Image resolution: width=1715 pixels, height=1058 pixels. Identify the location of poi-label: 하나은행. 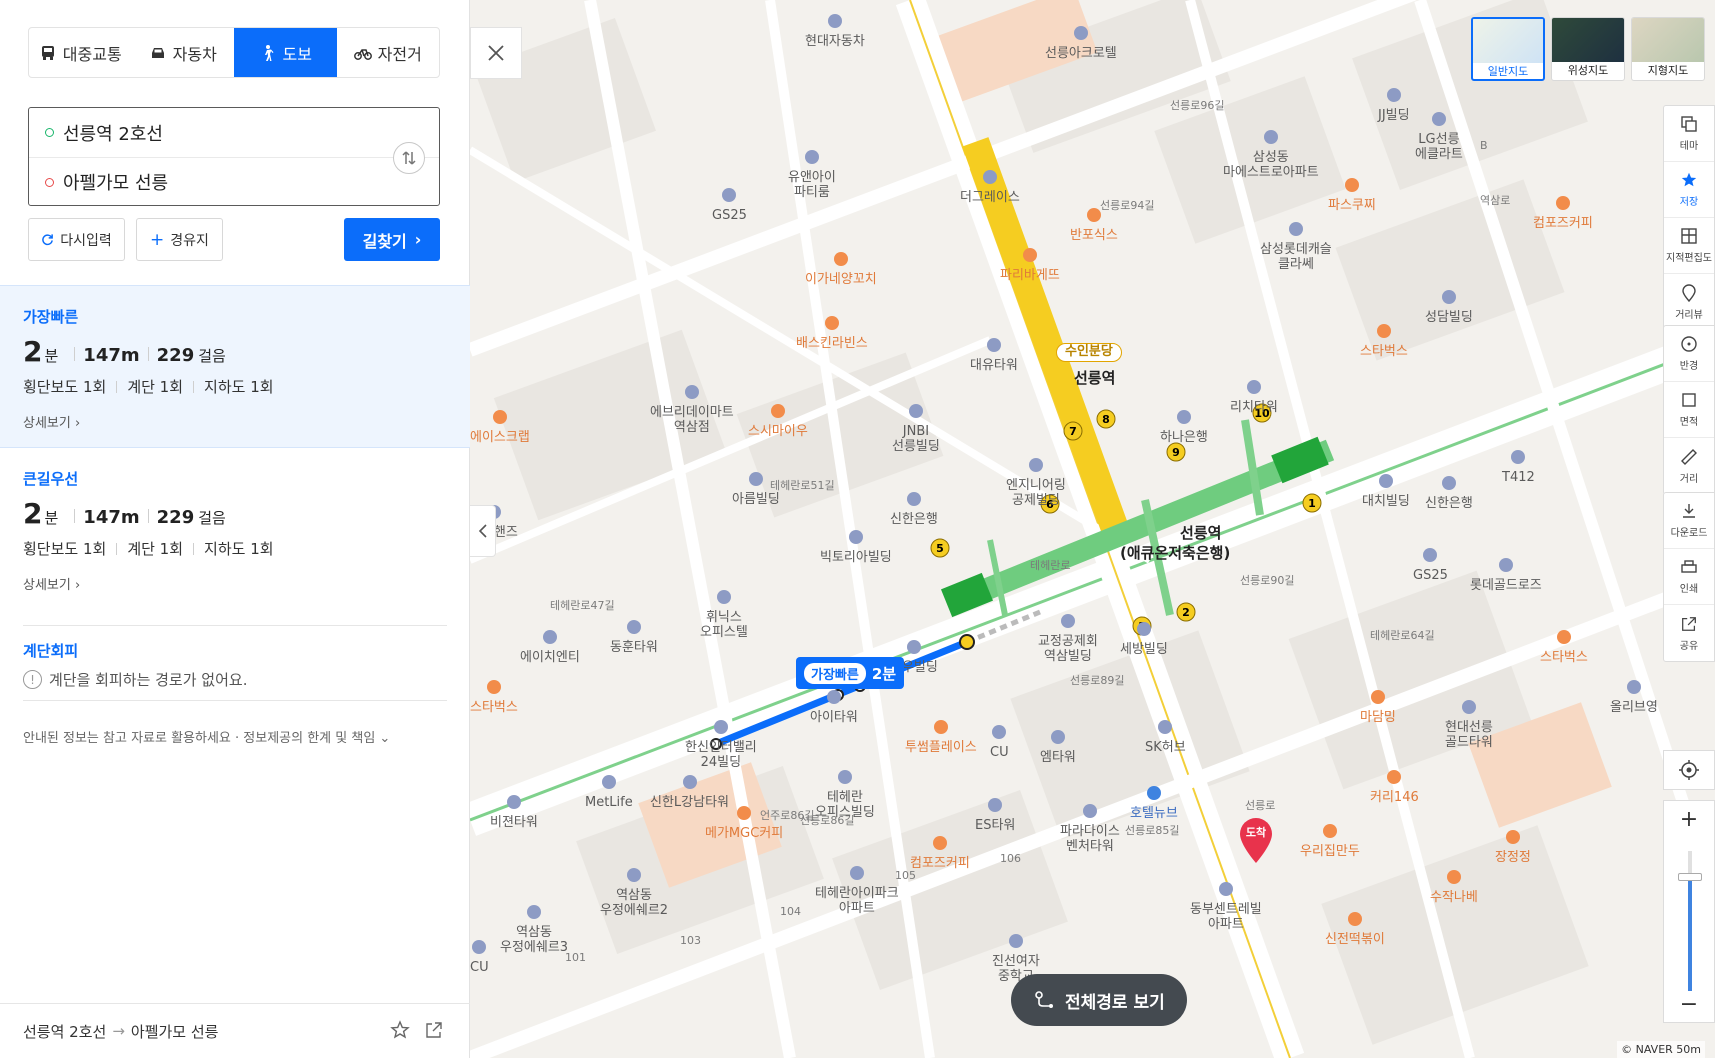
(1184, 428).